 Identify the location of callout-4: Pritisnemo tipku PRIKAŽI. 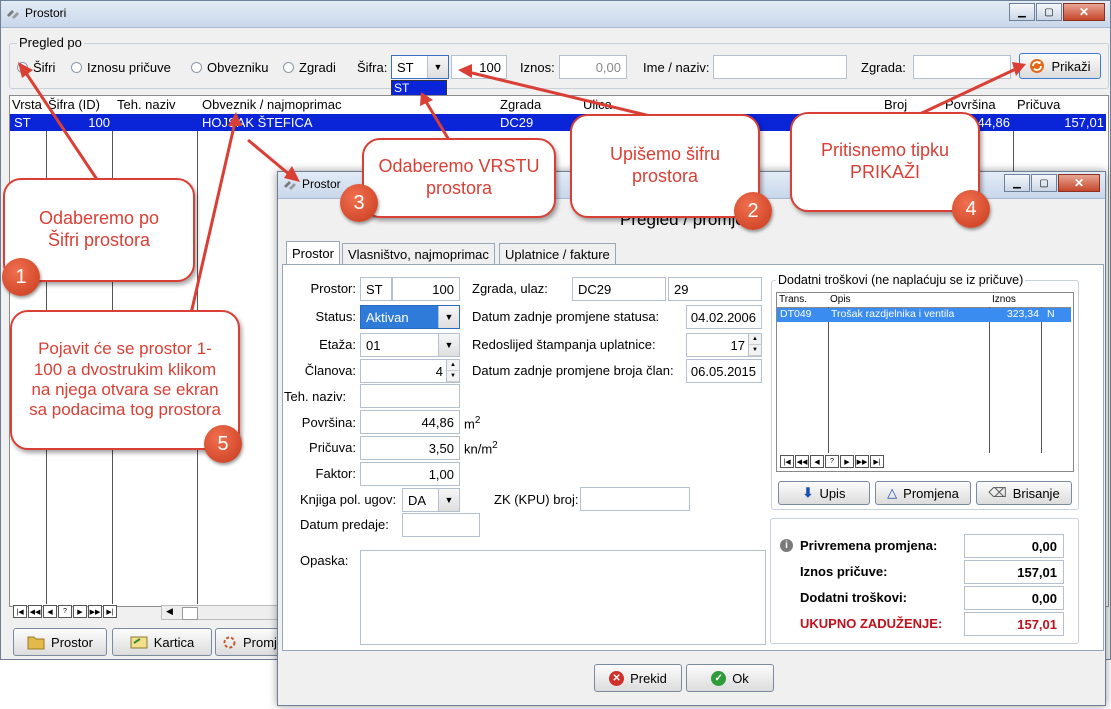
(885, 162).